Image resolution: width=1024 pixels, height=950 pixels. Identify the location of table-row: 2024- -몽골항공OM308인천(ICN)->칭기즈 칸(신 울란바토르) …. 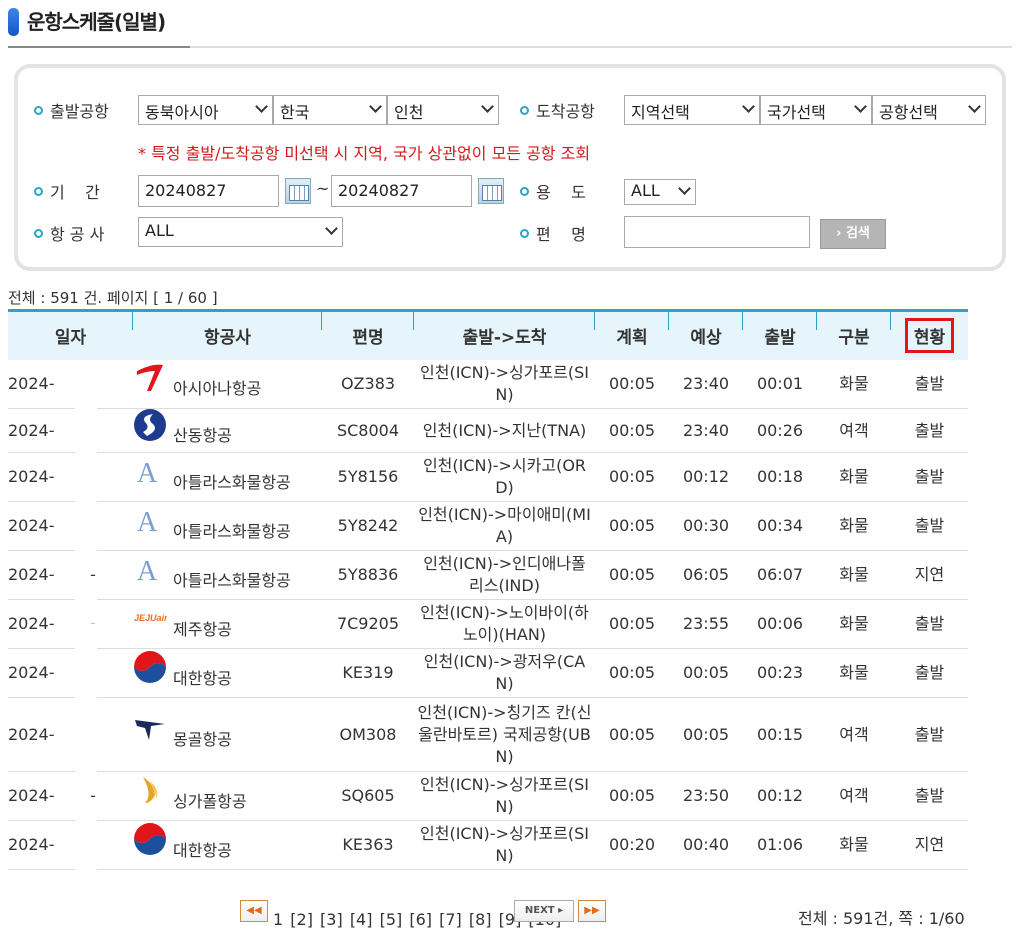
(488, 734).